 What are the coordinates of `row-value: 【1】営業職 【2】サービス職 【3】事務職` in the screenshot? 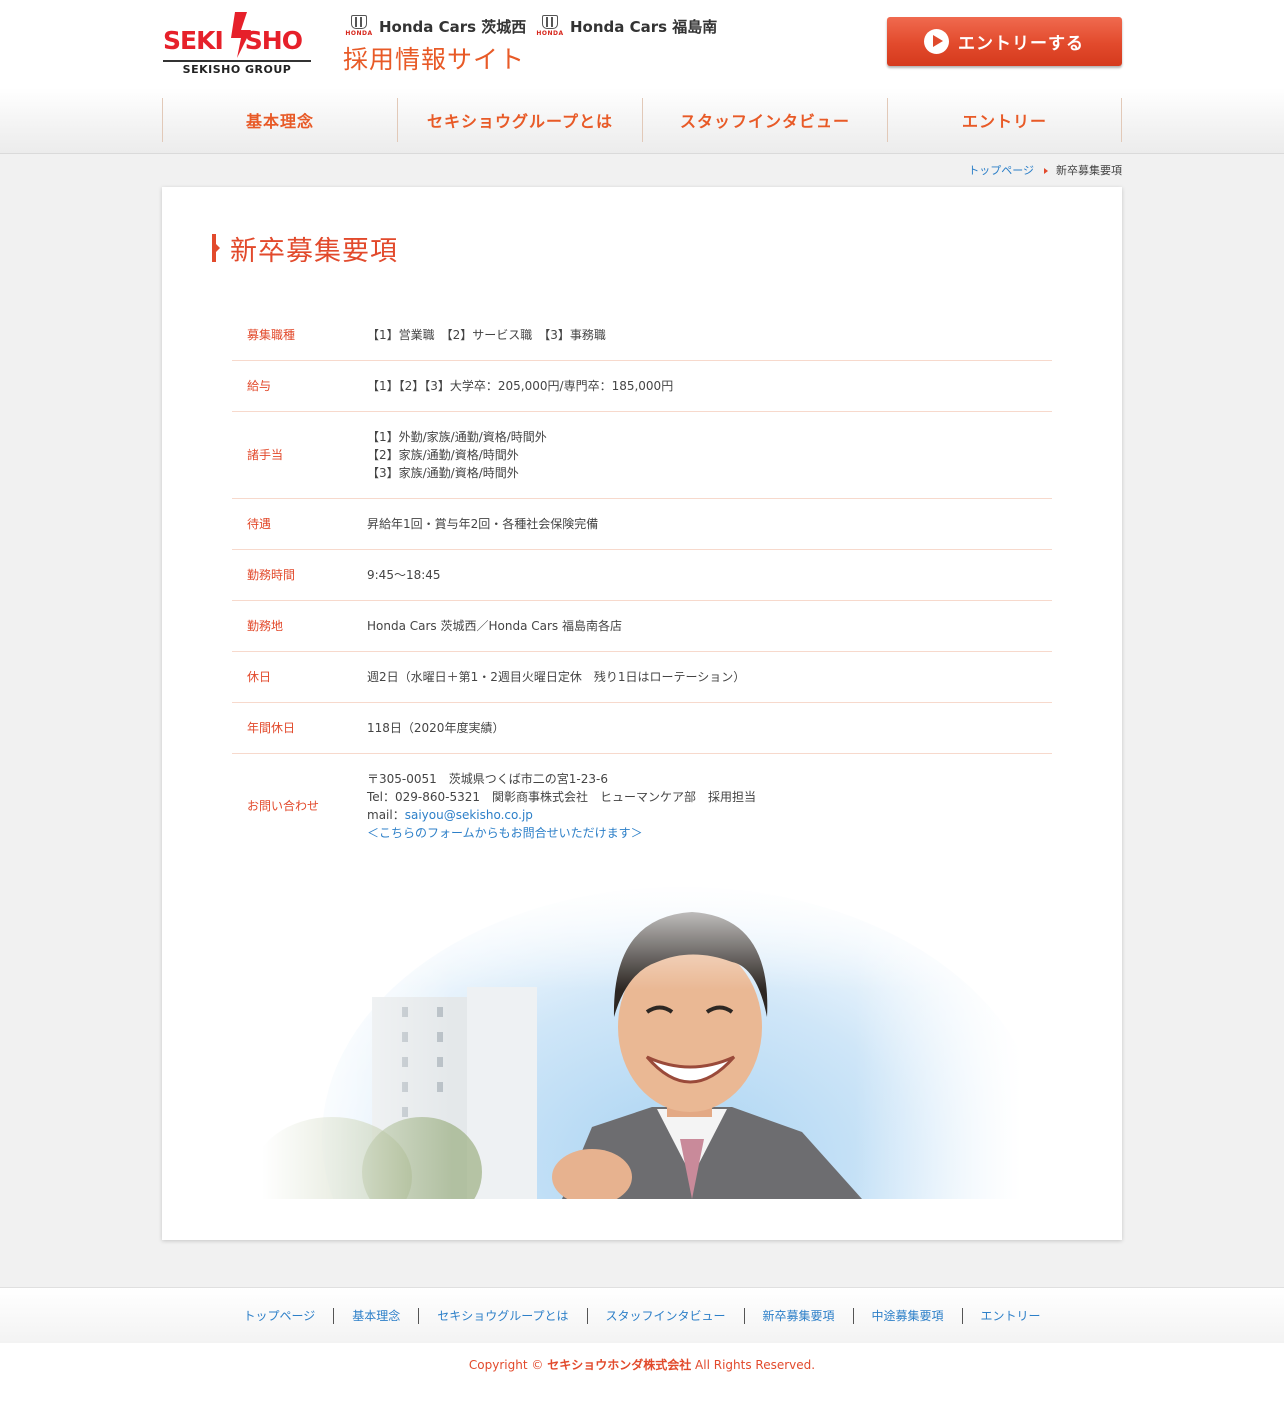 It's located at (709, 335).